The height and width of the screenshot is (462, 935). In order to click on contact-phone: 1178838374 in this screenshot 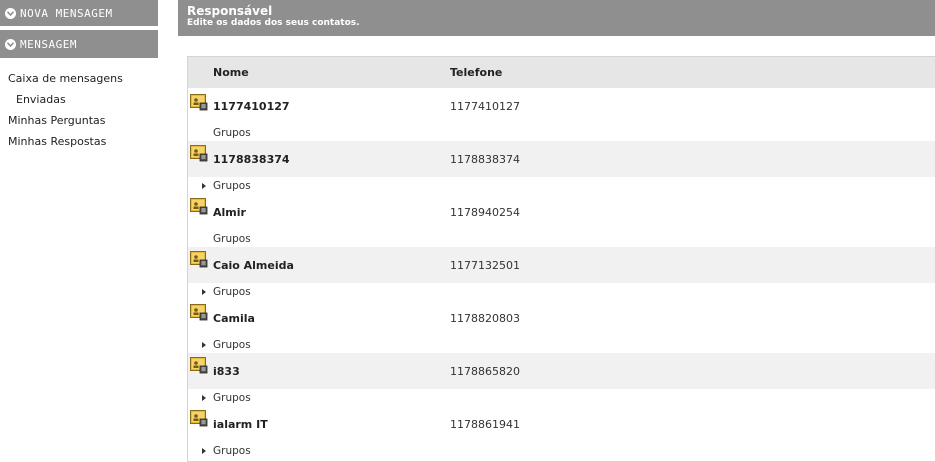, I will do `click(485, 159)`.